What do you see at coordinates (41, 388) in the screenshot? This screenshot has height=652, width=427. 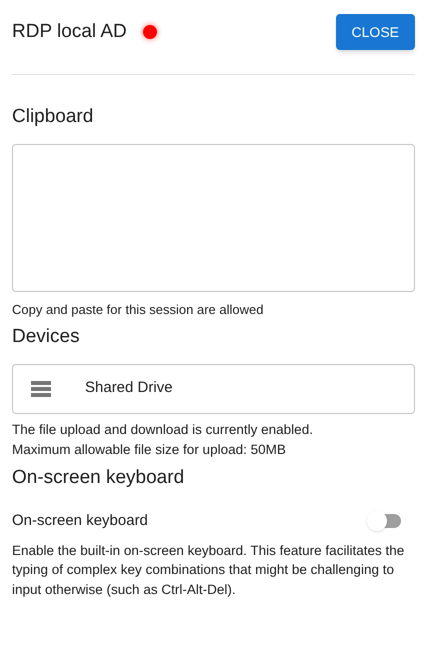 I see `storage-icon` at bounding box center [41, 388].